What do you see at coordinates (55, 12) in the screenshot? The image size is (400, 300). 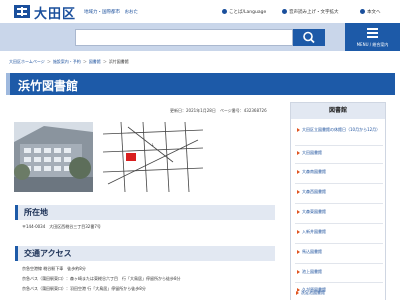 I see `site-name: 大田区` at bounding box center [55, 12].